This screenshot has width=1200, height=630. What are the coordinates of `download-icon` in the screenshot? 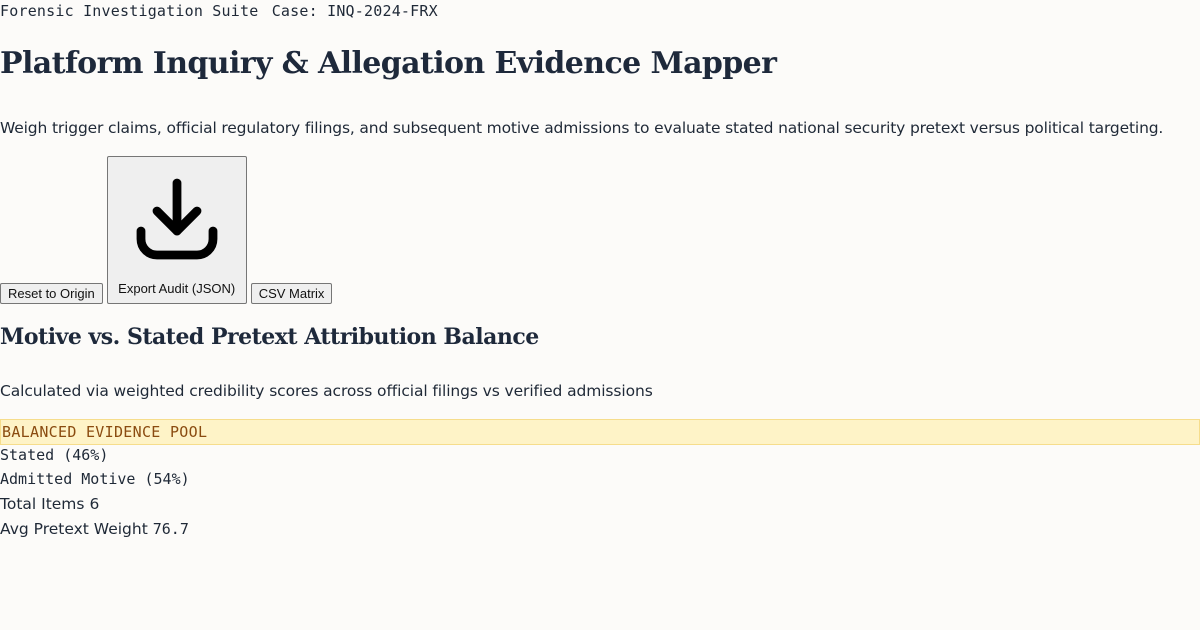 It's located at (177, 219).